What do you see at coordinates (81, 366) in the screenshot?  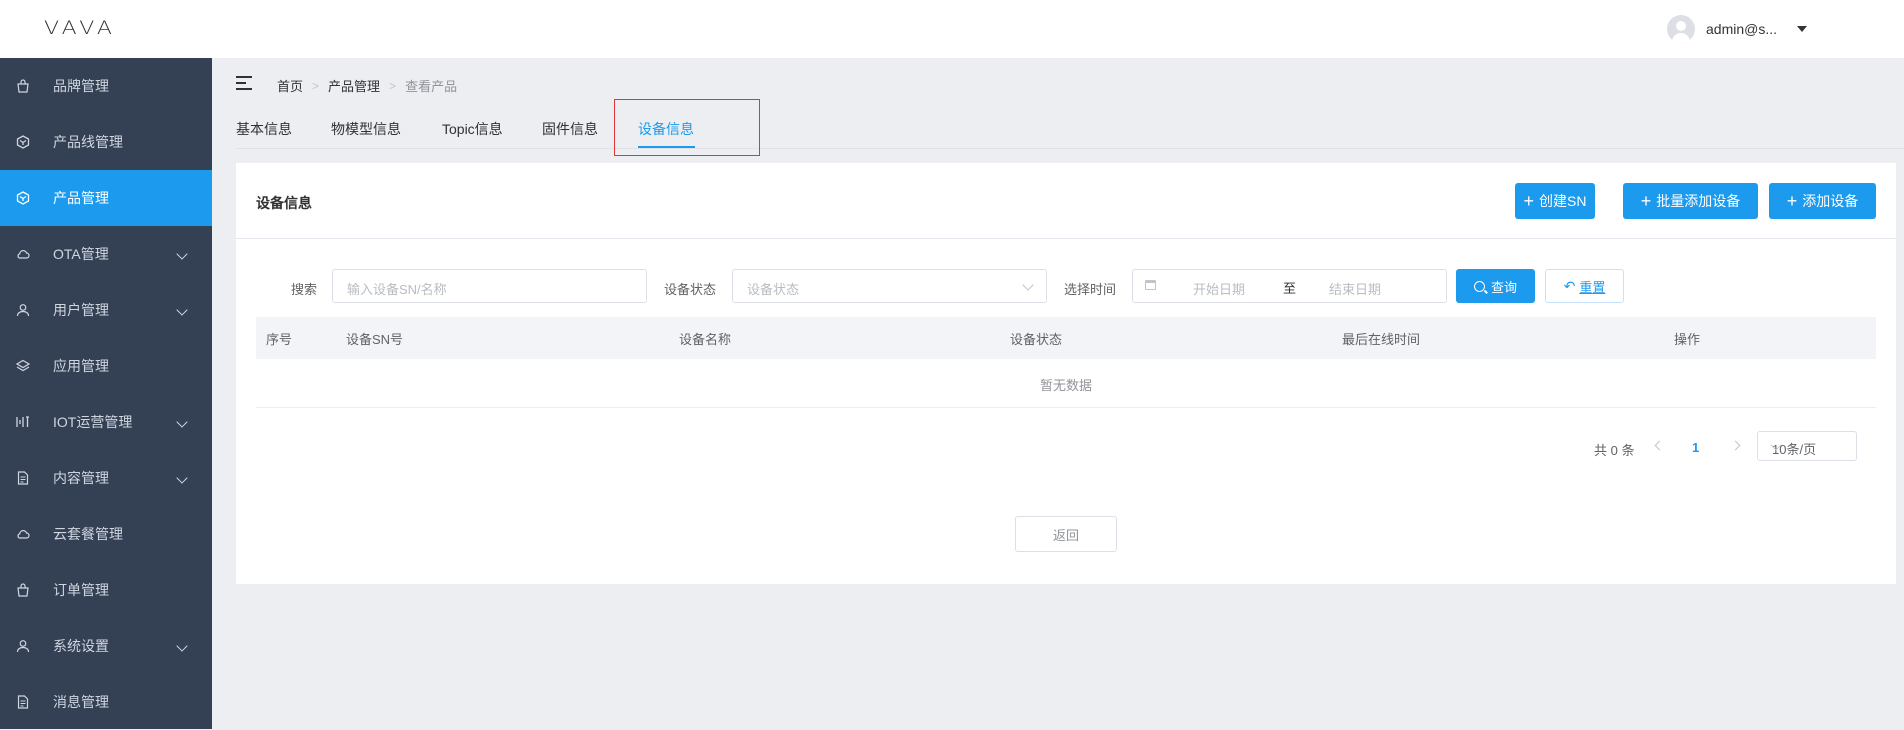 I see `sidebar-item-label: 应用管理` at bounding box center [81, 366].